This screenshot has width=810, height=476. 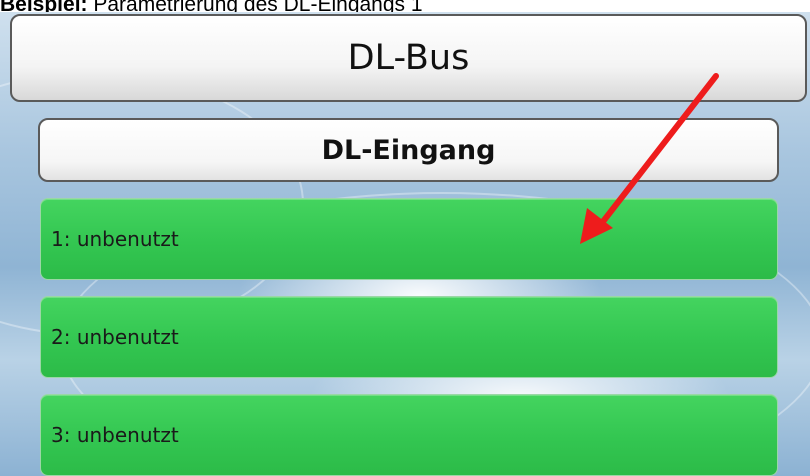 What do you see at coordinates (115, 337) in the screenshot?
I see `dl-input-2-label: 2: unbenutzt` at bounding box center [115, 337].